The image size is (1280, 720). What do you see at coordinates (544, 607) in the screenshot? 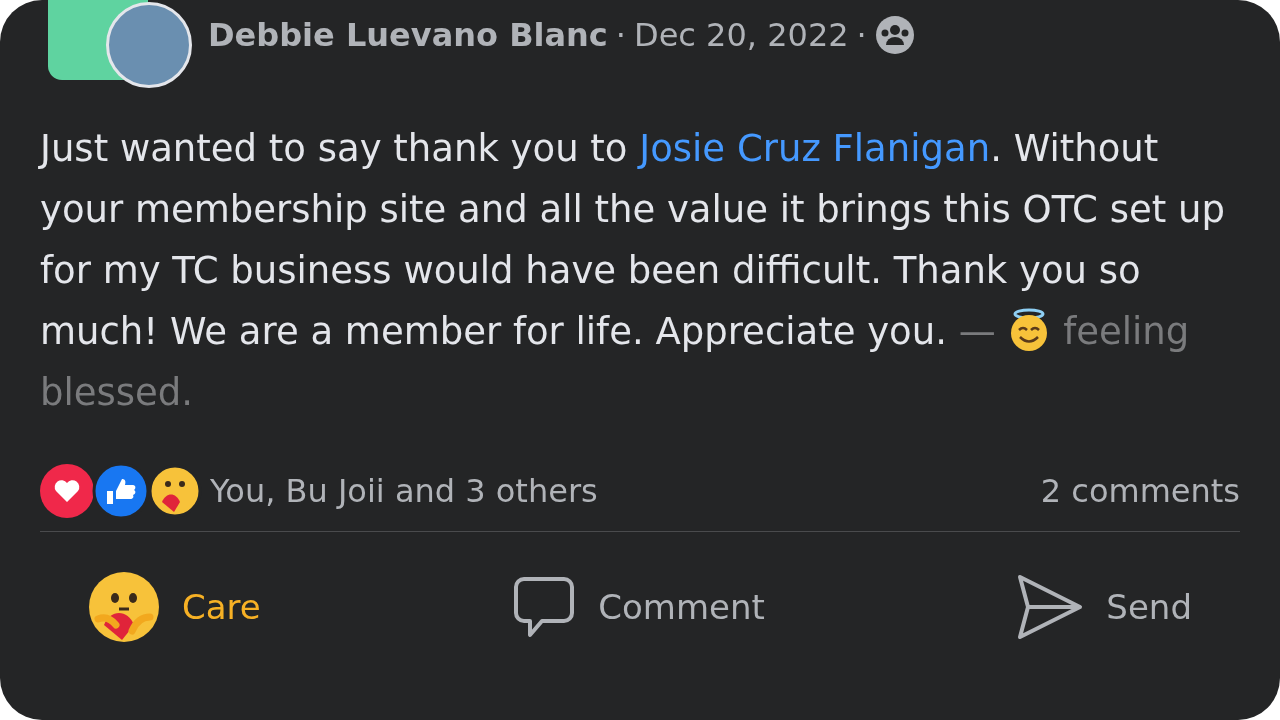
I see `speech-bubble-icon` at bounding box center [544, 607].